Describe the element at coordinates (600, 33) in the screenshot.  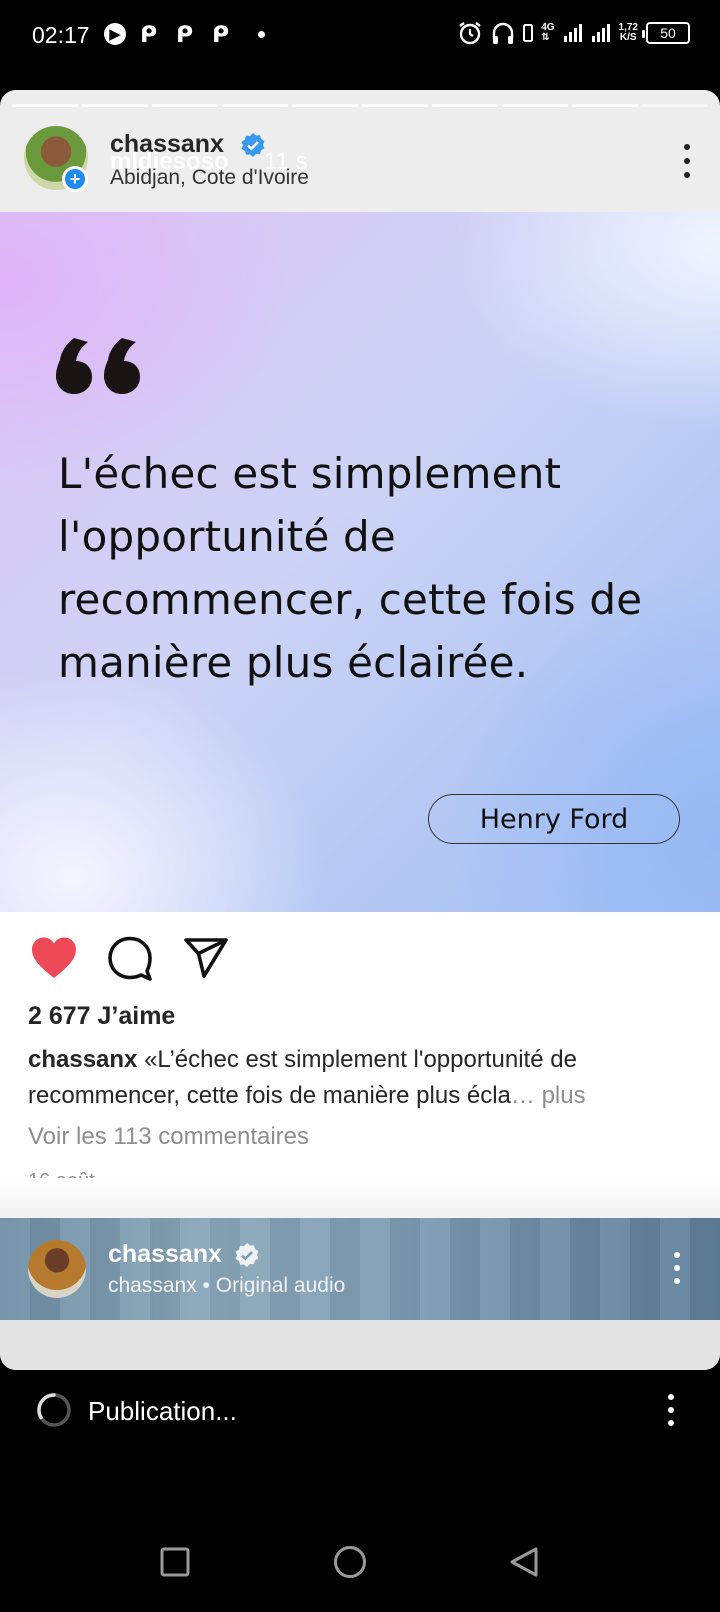
I see `signal-2-icon` at that location.